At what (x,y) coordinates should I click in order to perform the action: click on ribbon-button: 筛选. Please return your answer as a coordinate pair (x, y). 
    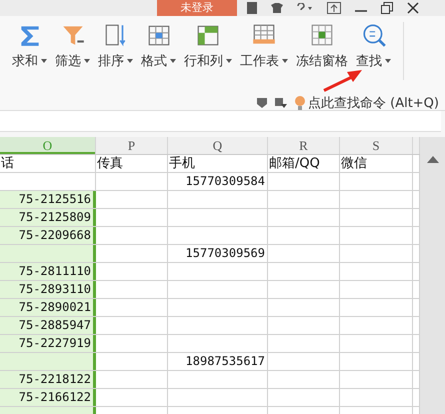
    Looking at the image, I should click on (72, 61).